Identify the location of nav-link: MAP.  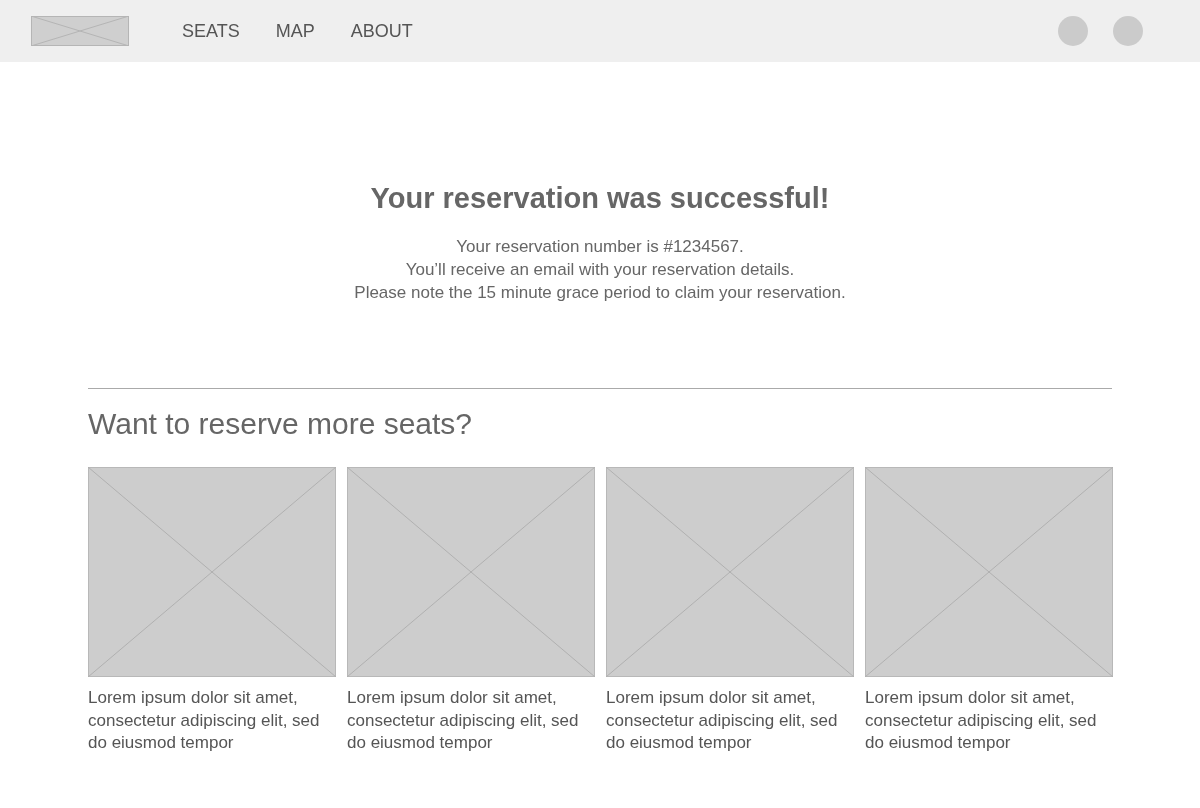
(295, 31).